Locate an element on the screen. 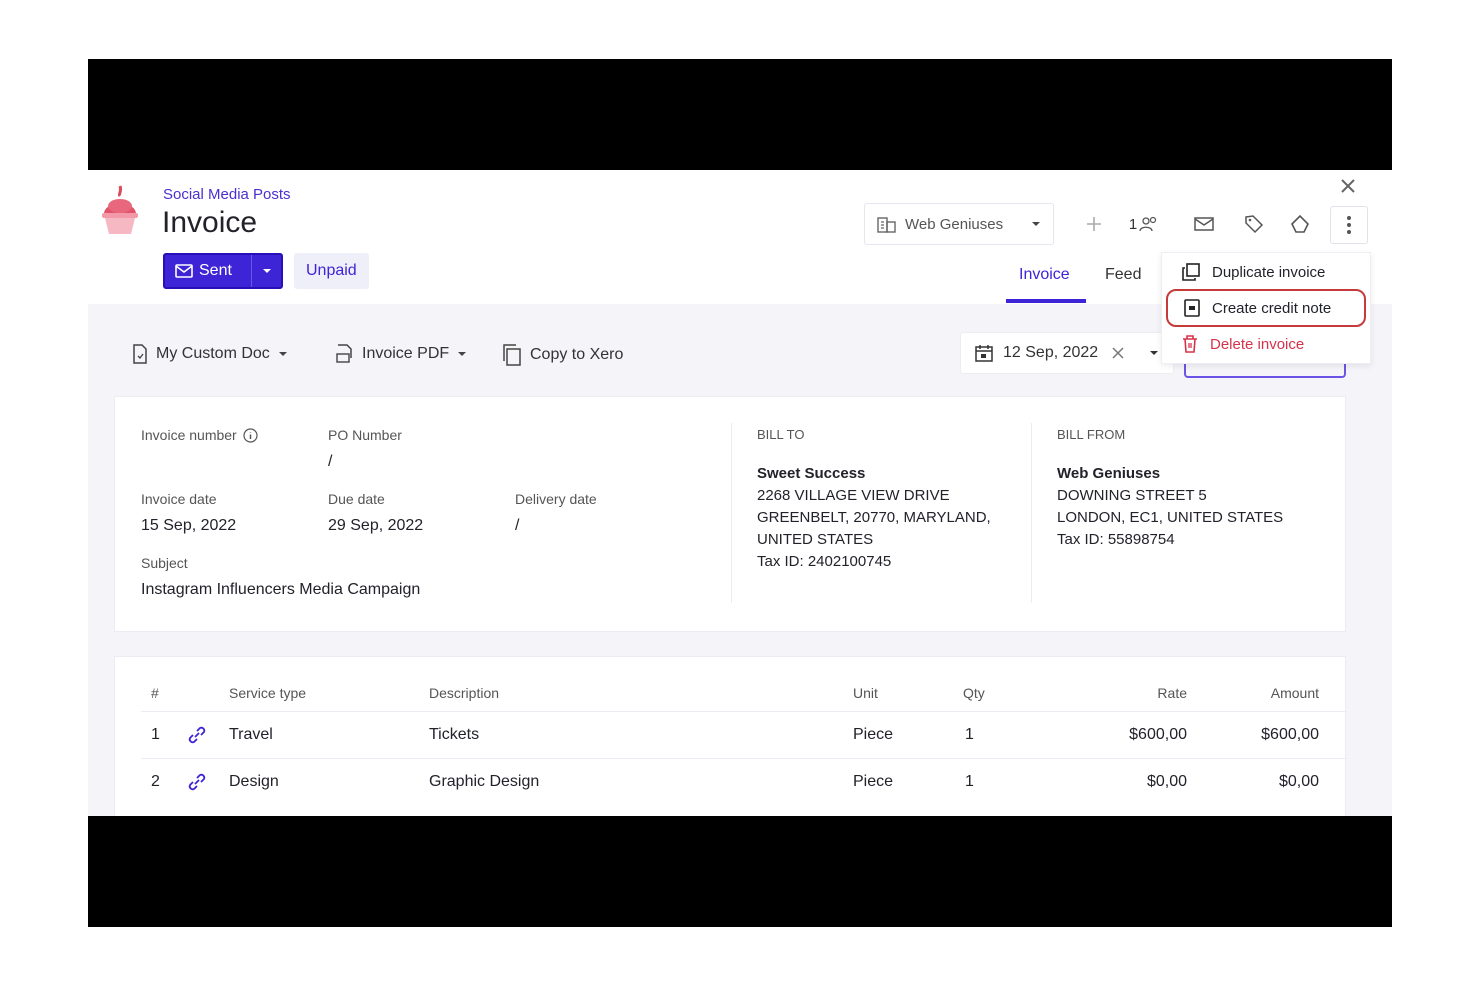  bill-from-name: Web Geniuses is located at coordinates (1109, 473).